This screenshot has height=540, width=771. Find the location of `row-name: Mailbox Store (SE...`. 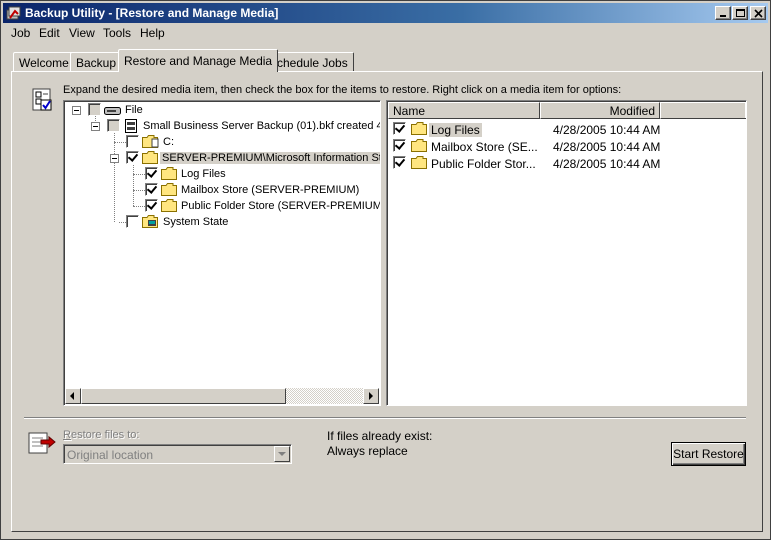

row-name: Mailbox Store (SE... is located at coordinates (484, 147).